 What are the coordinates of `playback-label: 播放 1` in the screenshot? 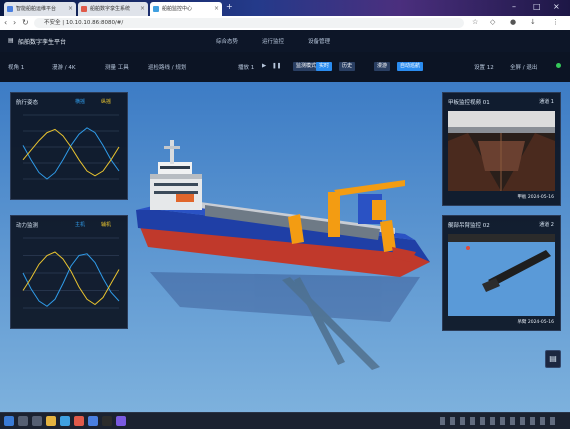 It's located at (246, 68).